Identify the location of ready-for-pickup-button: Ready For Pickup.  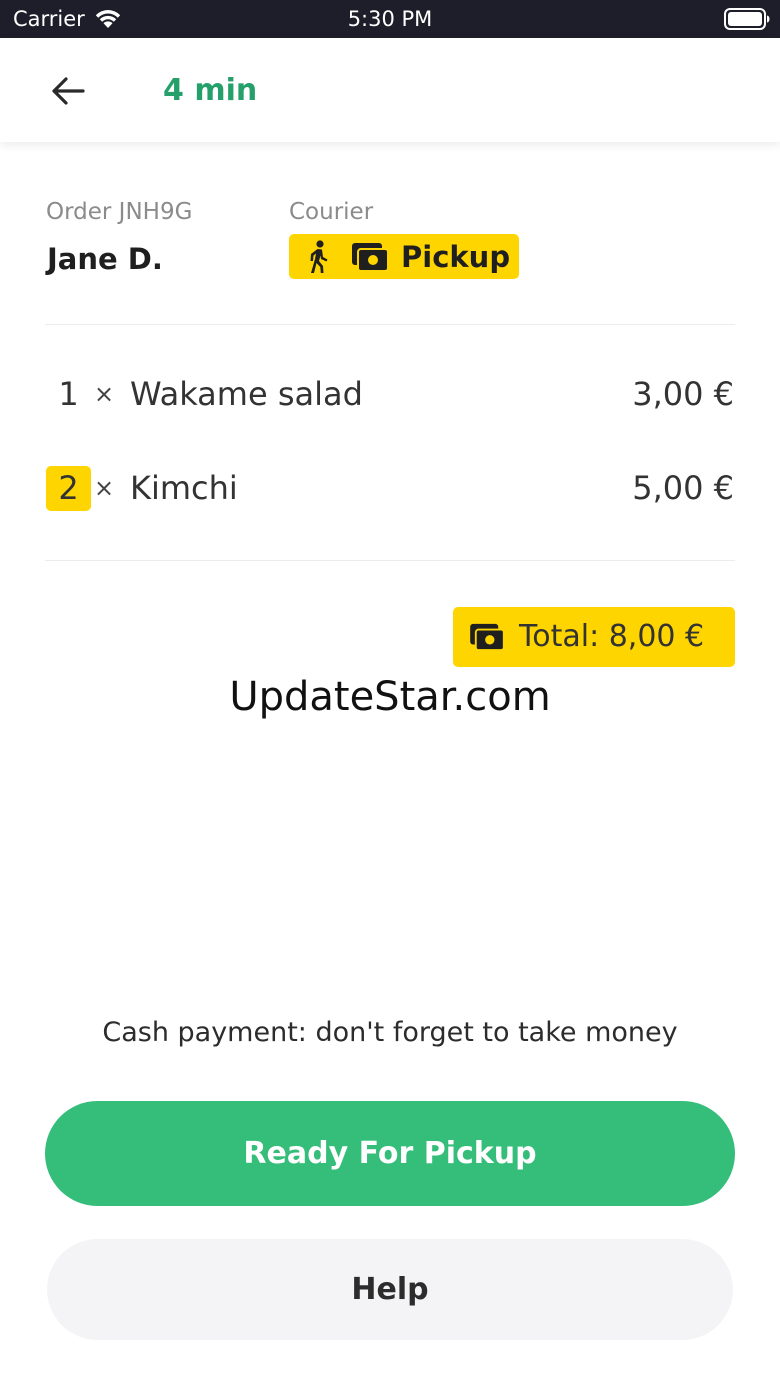
(390, 1153).